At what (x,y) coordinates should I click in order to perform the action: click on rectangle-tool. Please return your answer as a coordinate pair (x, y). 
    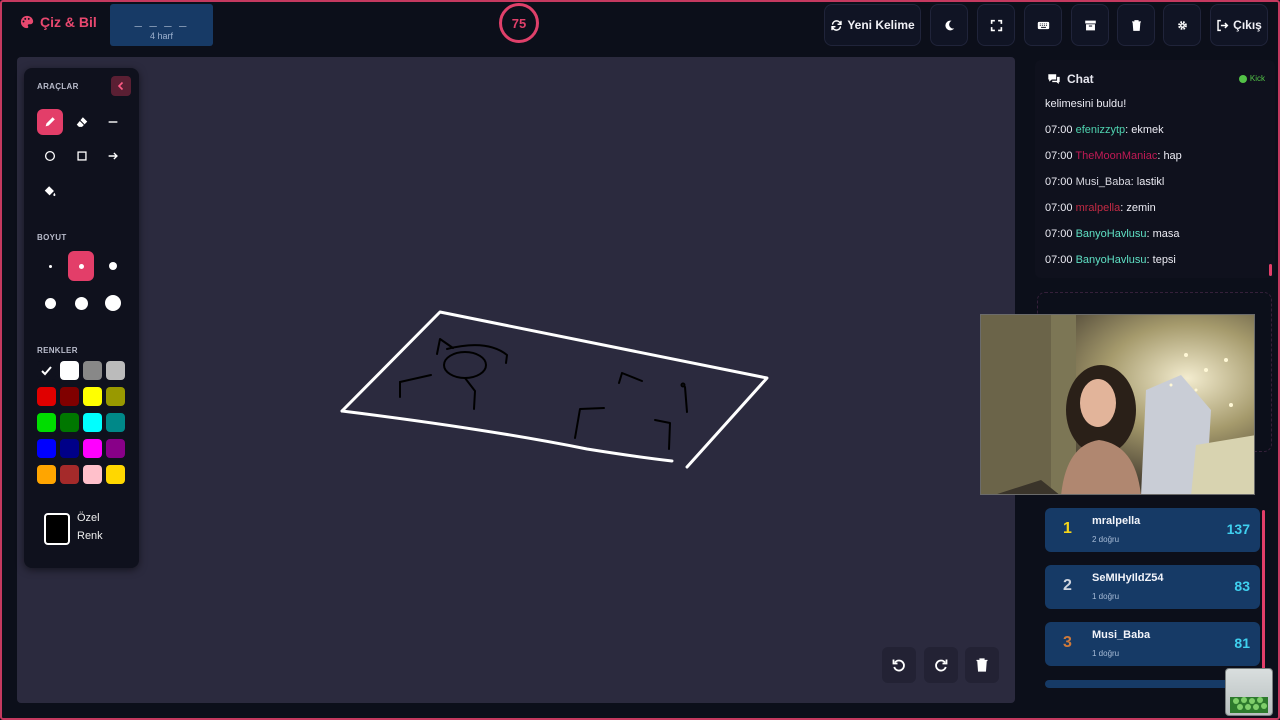
    Looking at the image, I should click on (82, 156).